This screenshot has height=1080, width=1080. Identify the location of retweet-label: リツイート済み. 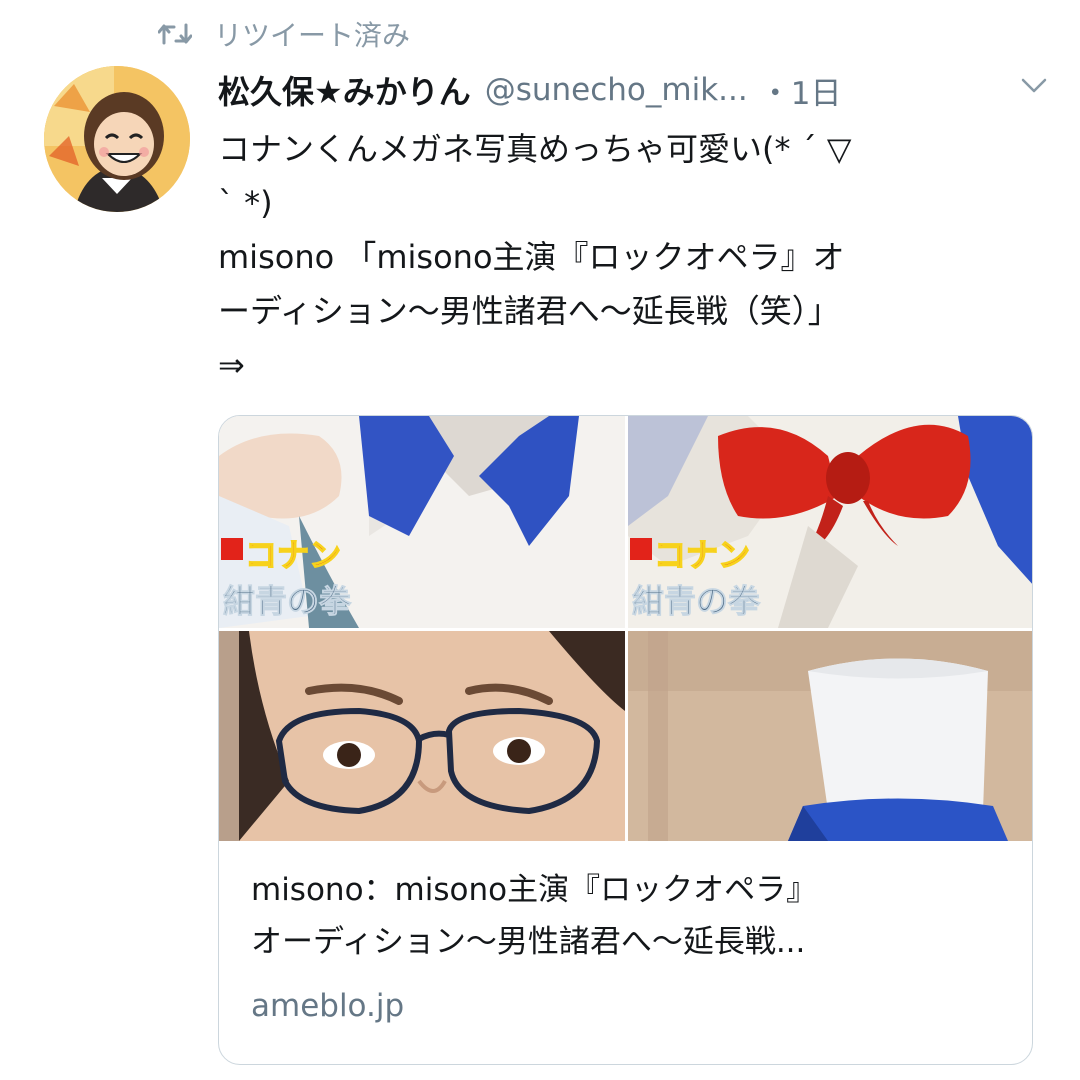
(312, 35).